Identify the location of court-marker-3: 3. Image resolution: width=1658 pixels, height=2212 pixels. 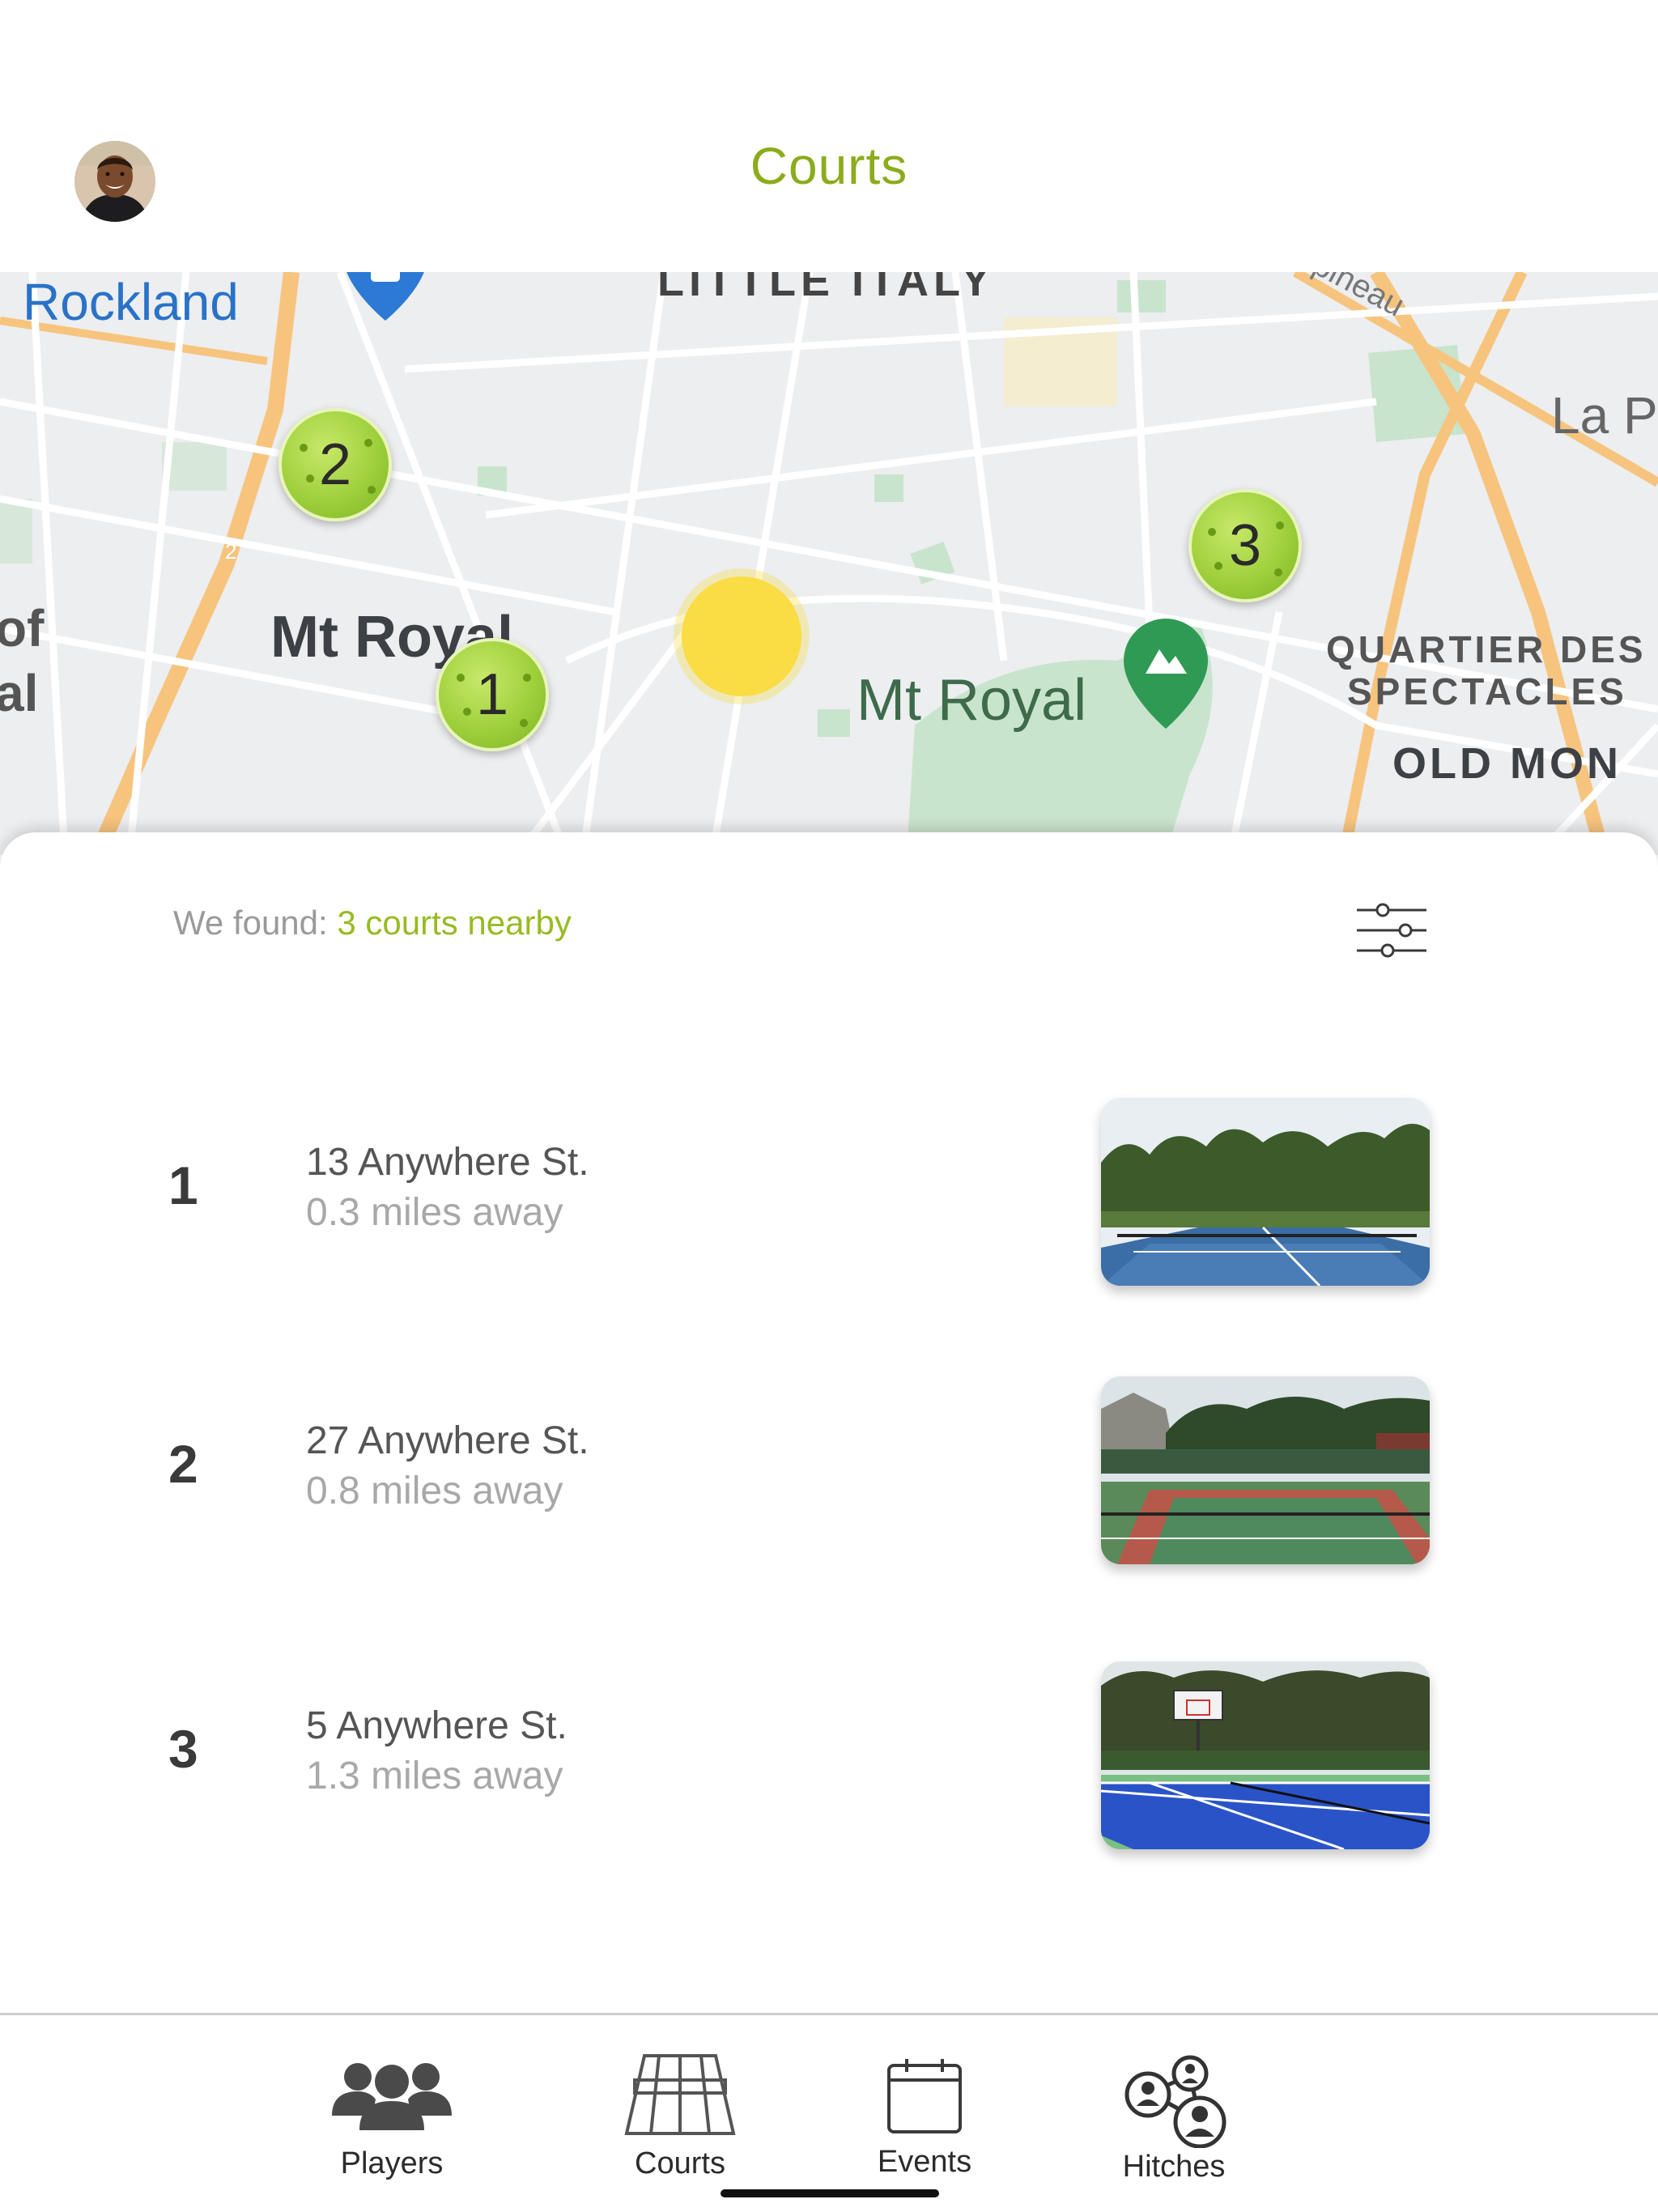
(1245, 545).